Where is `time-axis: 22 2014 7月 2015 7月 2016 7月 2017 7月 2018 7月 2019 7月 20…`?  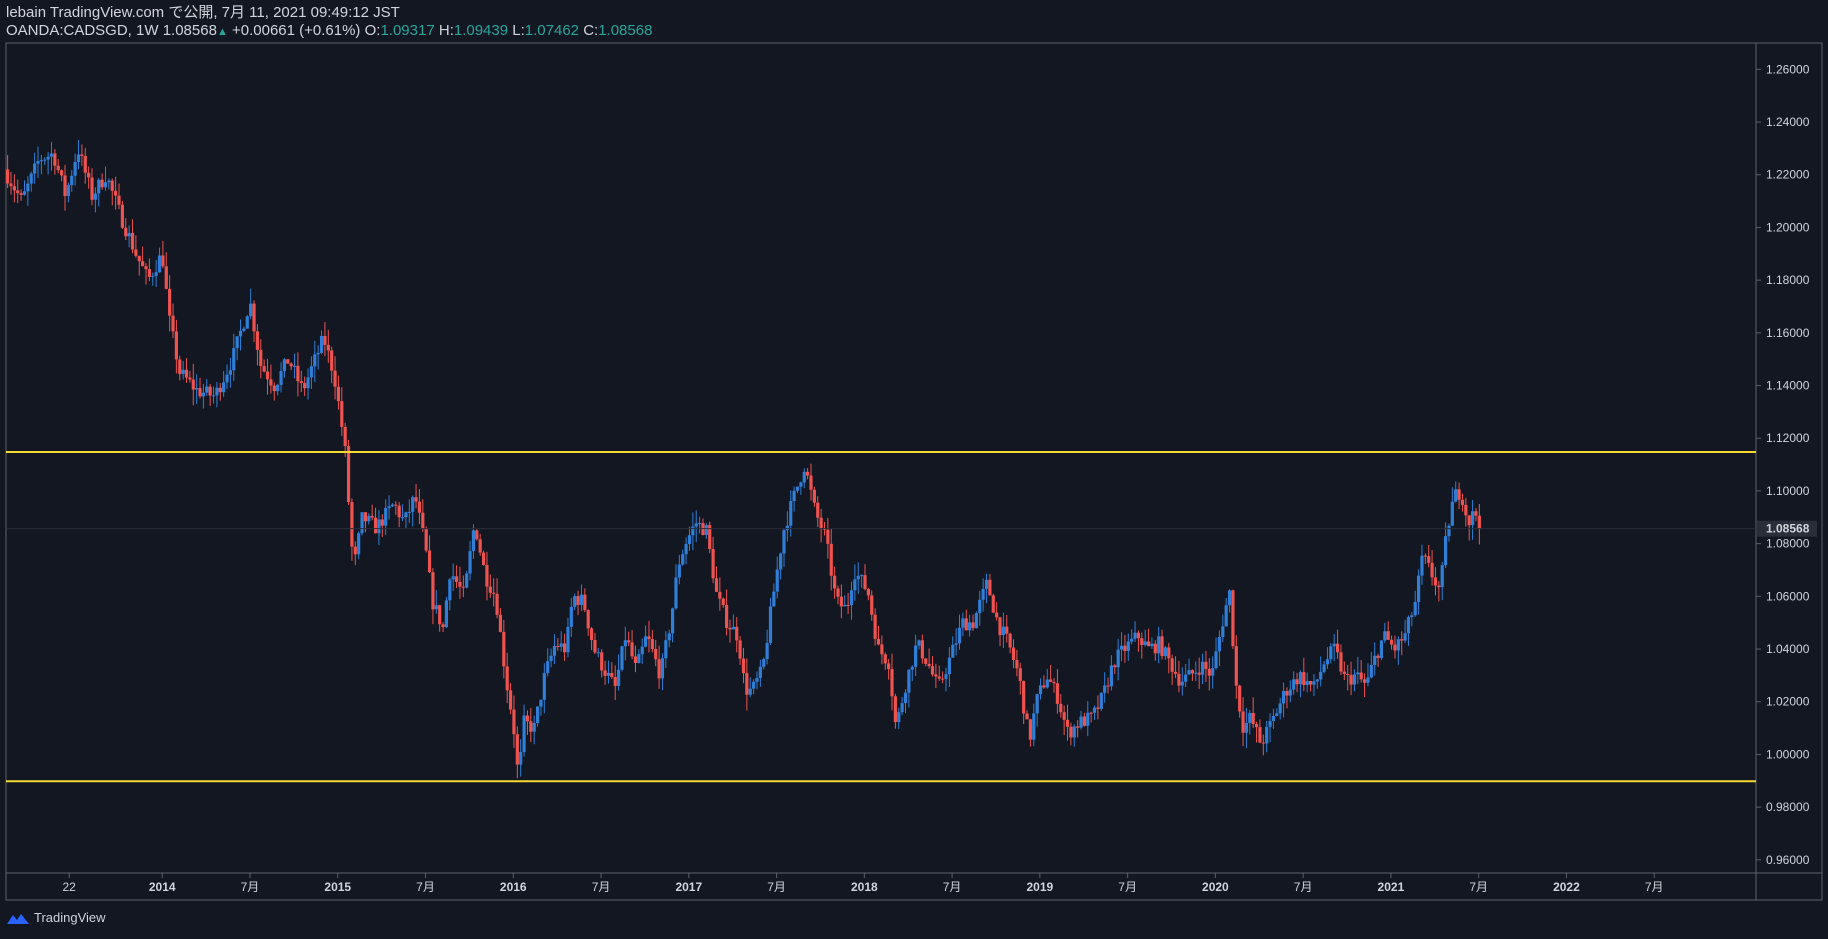 time-axis: 22 2014 7月 2015 7月 2016 7月 2017 7月 2018 7月 2019 7月 20… is located at coordinates (863, 883).